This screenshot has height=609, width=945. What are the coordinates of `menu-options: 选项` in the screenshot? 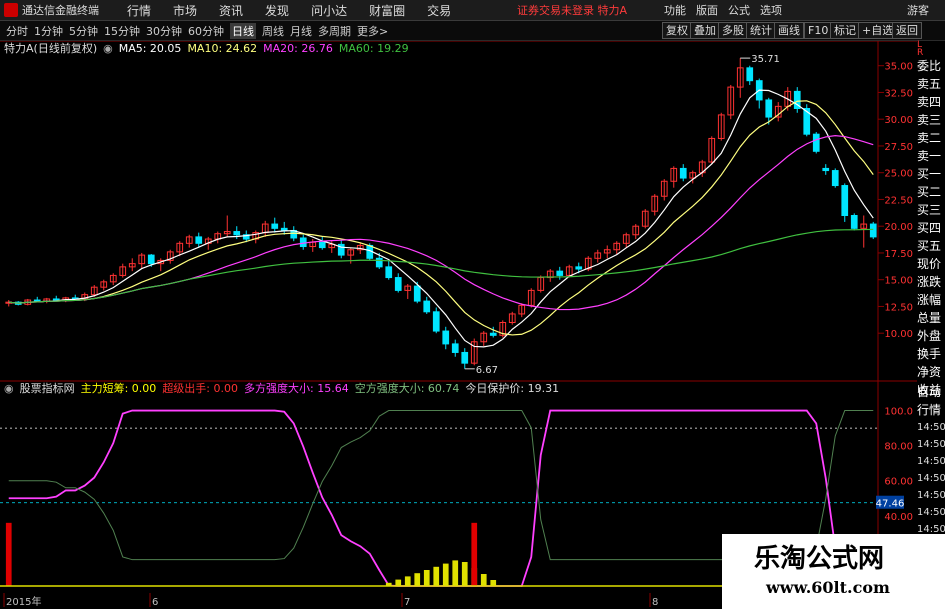 It's located at (771, 10).